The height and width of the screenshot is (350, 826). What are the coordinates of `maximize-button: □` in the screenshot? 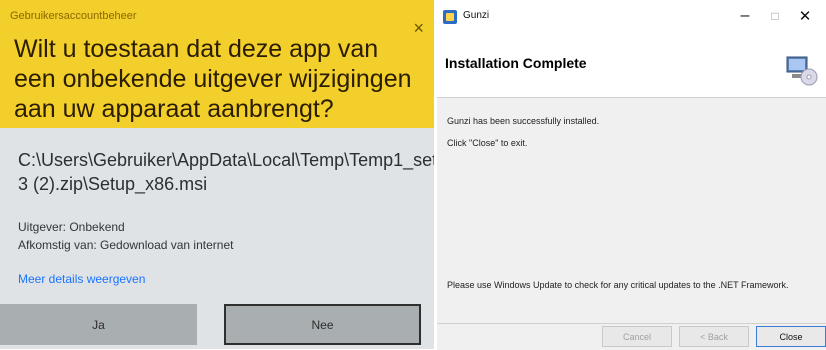 It's located at (775, 16).